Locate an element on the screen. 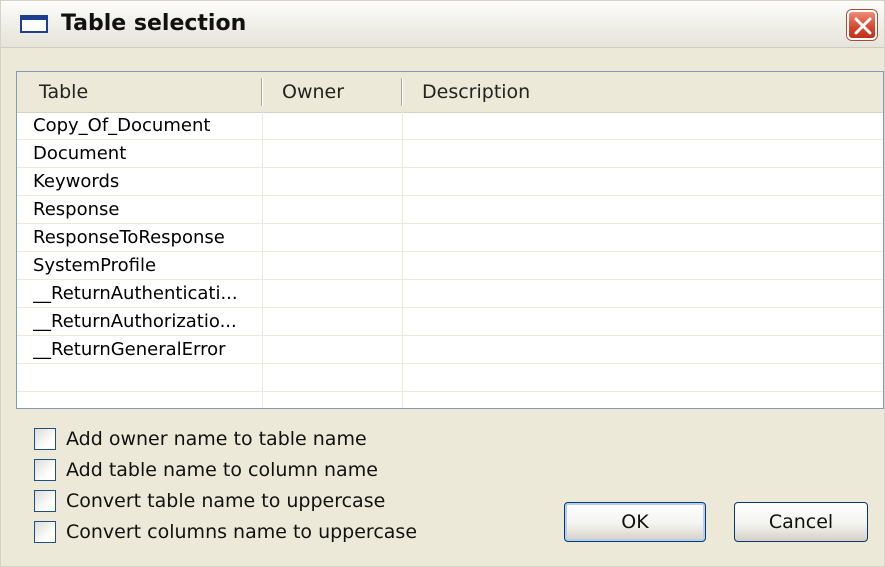 The height and width of the screenshot is (567, 885). table-row: Document is located at coordinates (450, 154).